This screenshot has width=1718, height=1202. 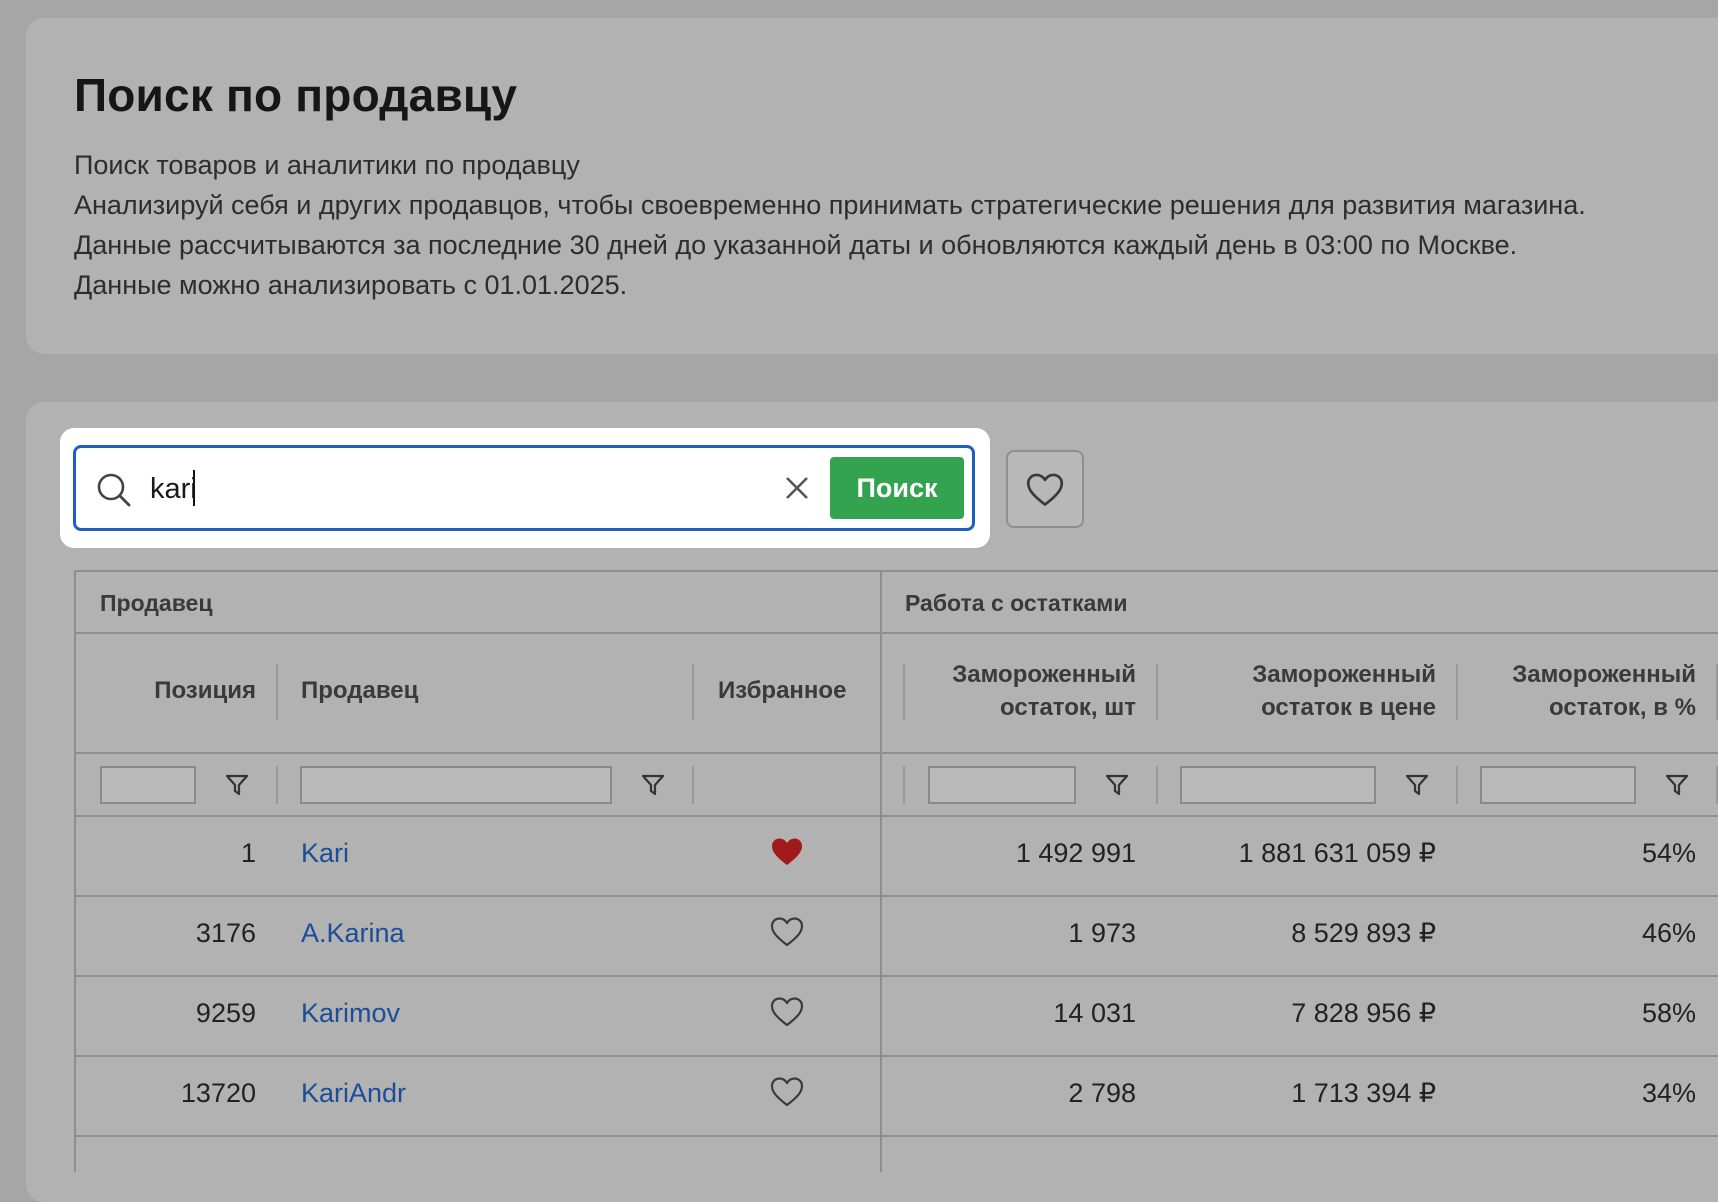 I want to click on cell-position: 1, so click(x=248, y=853).